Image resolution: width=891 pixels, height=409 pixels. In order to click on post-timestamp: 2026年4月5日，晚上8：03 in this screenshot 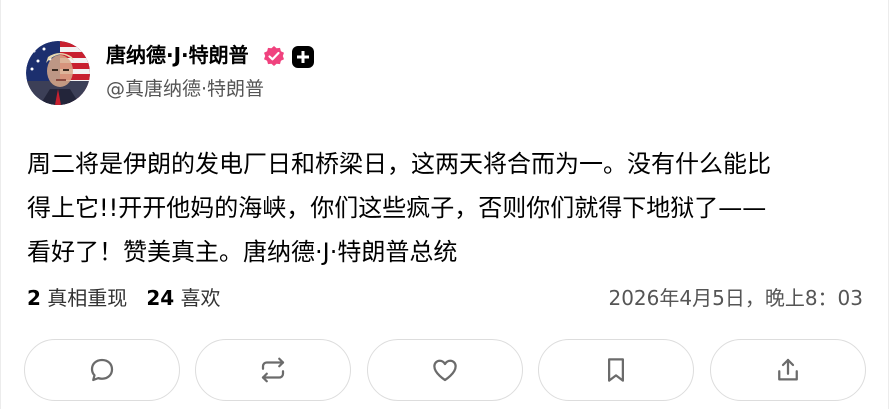, I will do `click(735, 298)`.